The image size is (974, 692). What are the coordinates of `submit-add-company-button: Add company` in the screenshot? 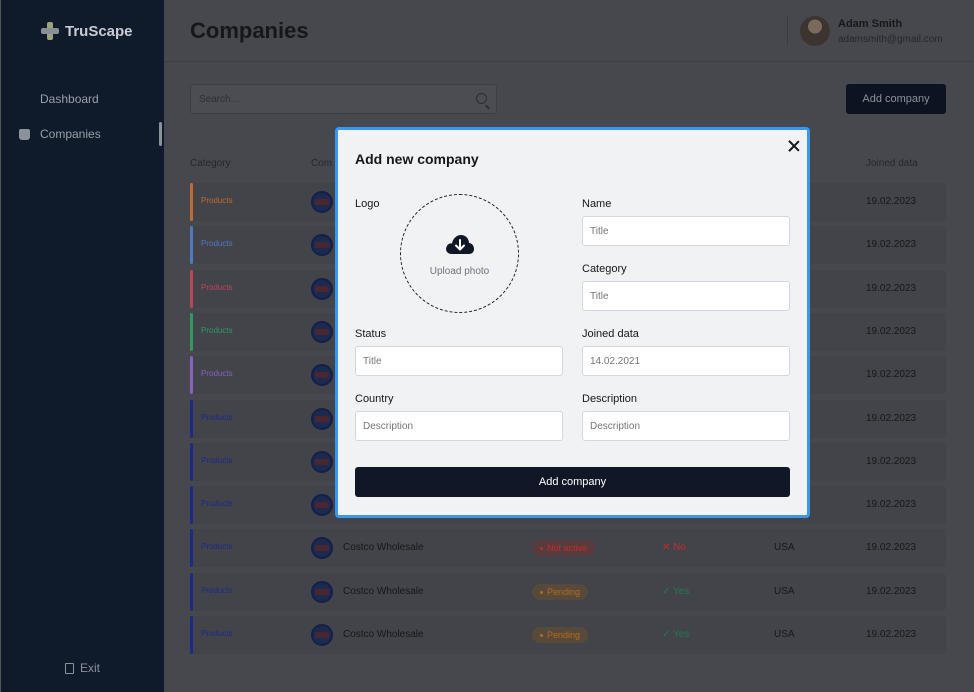 It's located at (572, 482).